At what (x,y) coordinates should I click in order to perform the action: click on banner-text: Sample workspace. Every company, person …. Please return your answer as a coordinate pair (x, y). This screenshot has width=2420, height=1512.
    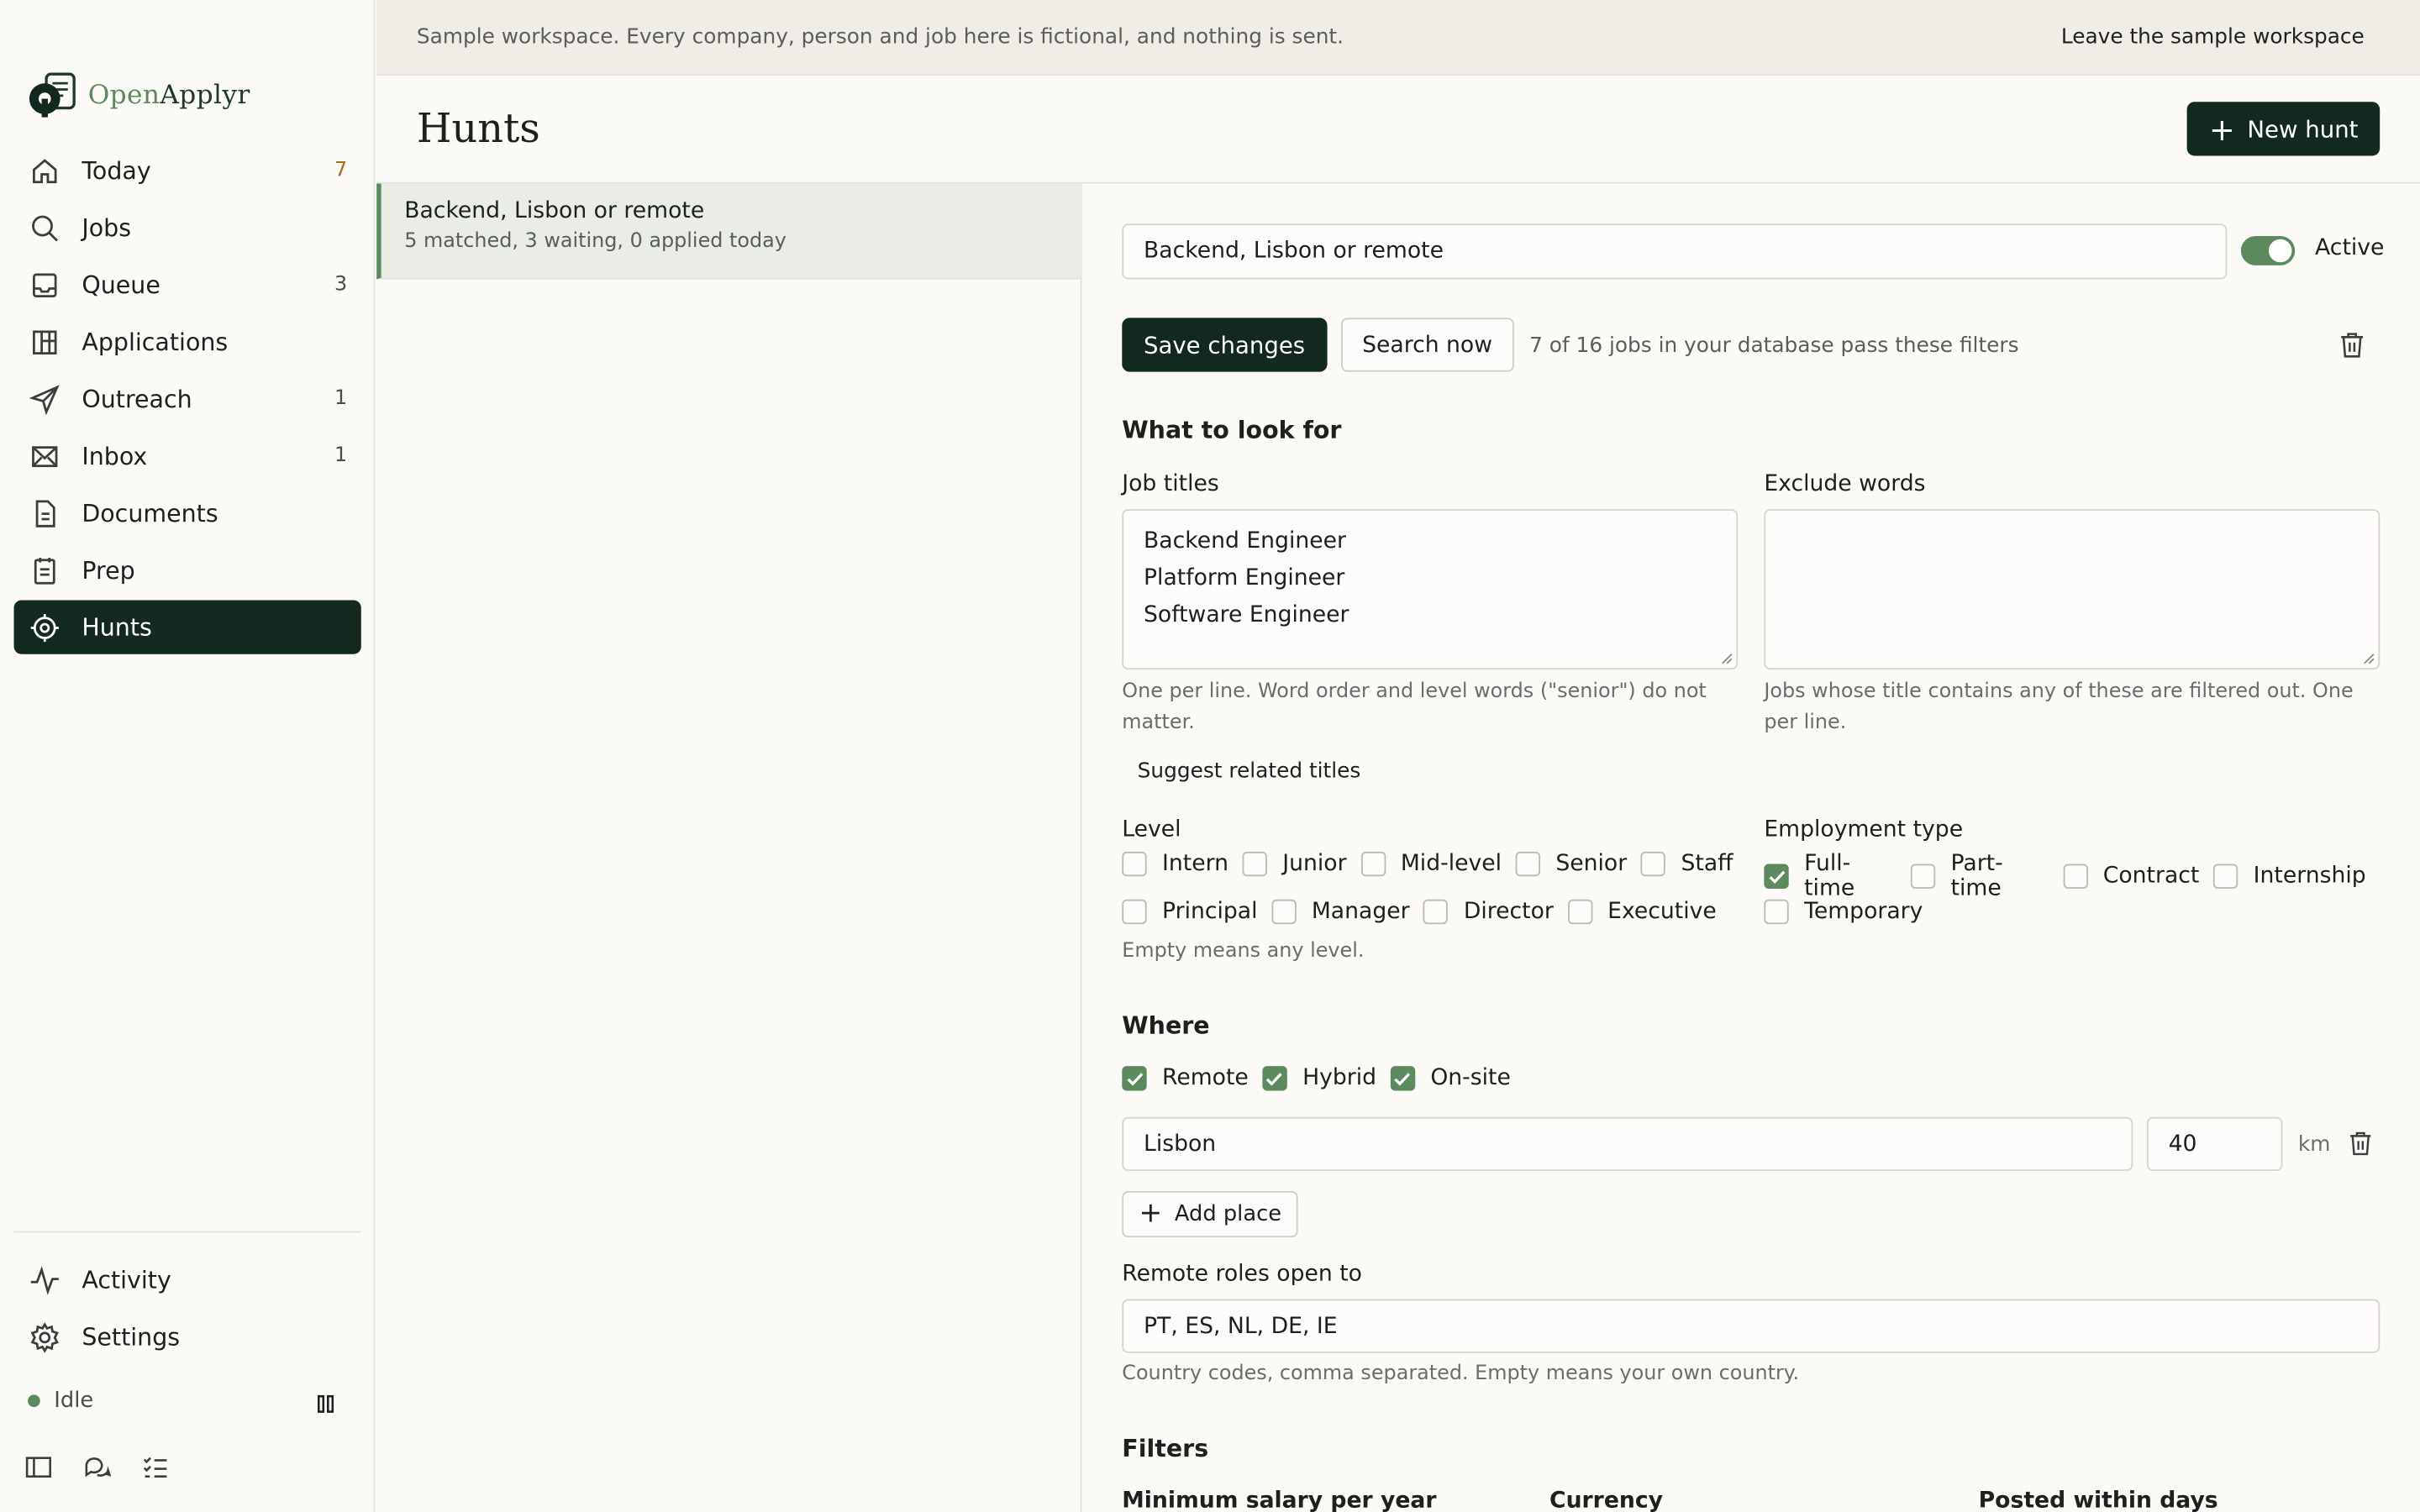
    Looking at the image, I should click on (880, 37).